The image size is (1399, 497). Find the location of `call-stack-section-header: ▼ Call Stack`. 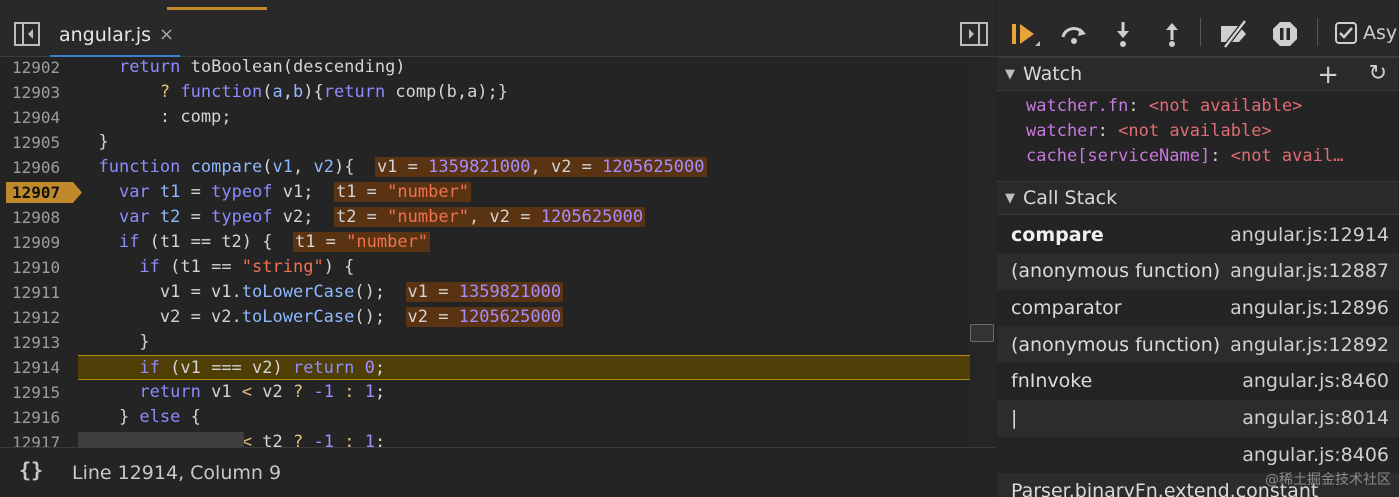

call-stack-section-header: ▼ Call Stack is located at coordinates (1198, 198).